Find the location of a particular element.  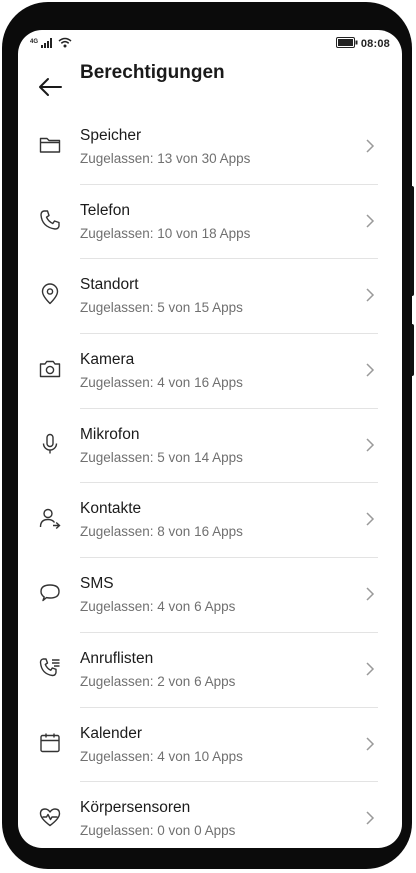

heart-rate-icon is located at coordinates (50, 817).